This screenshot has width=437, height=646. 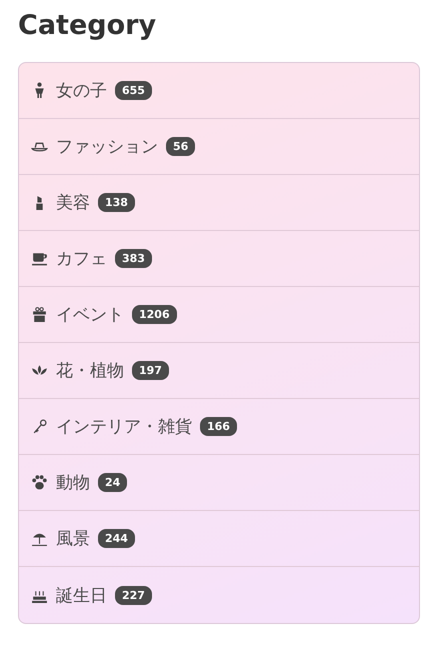 I want to click on count-badge: 383, so click(x=133, y=258).